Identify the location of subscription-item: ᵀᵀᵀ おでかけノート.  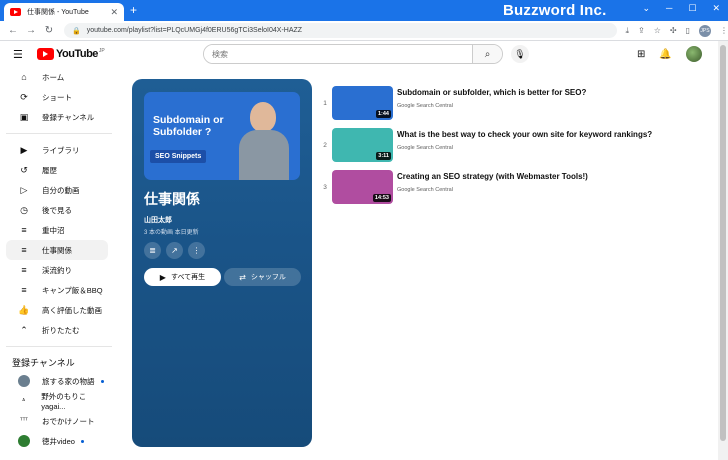
(57, 421).